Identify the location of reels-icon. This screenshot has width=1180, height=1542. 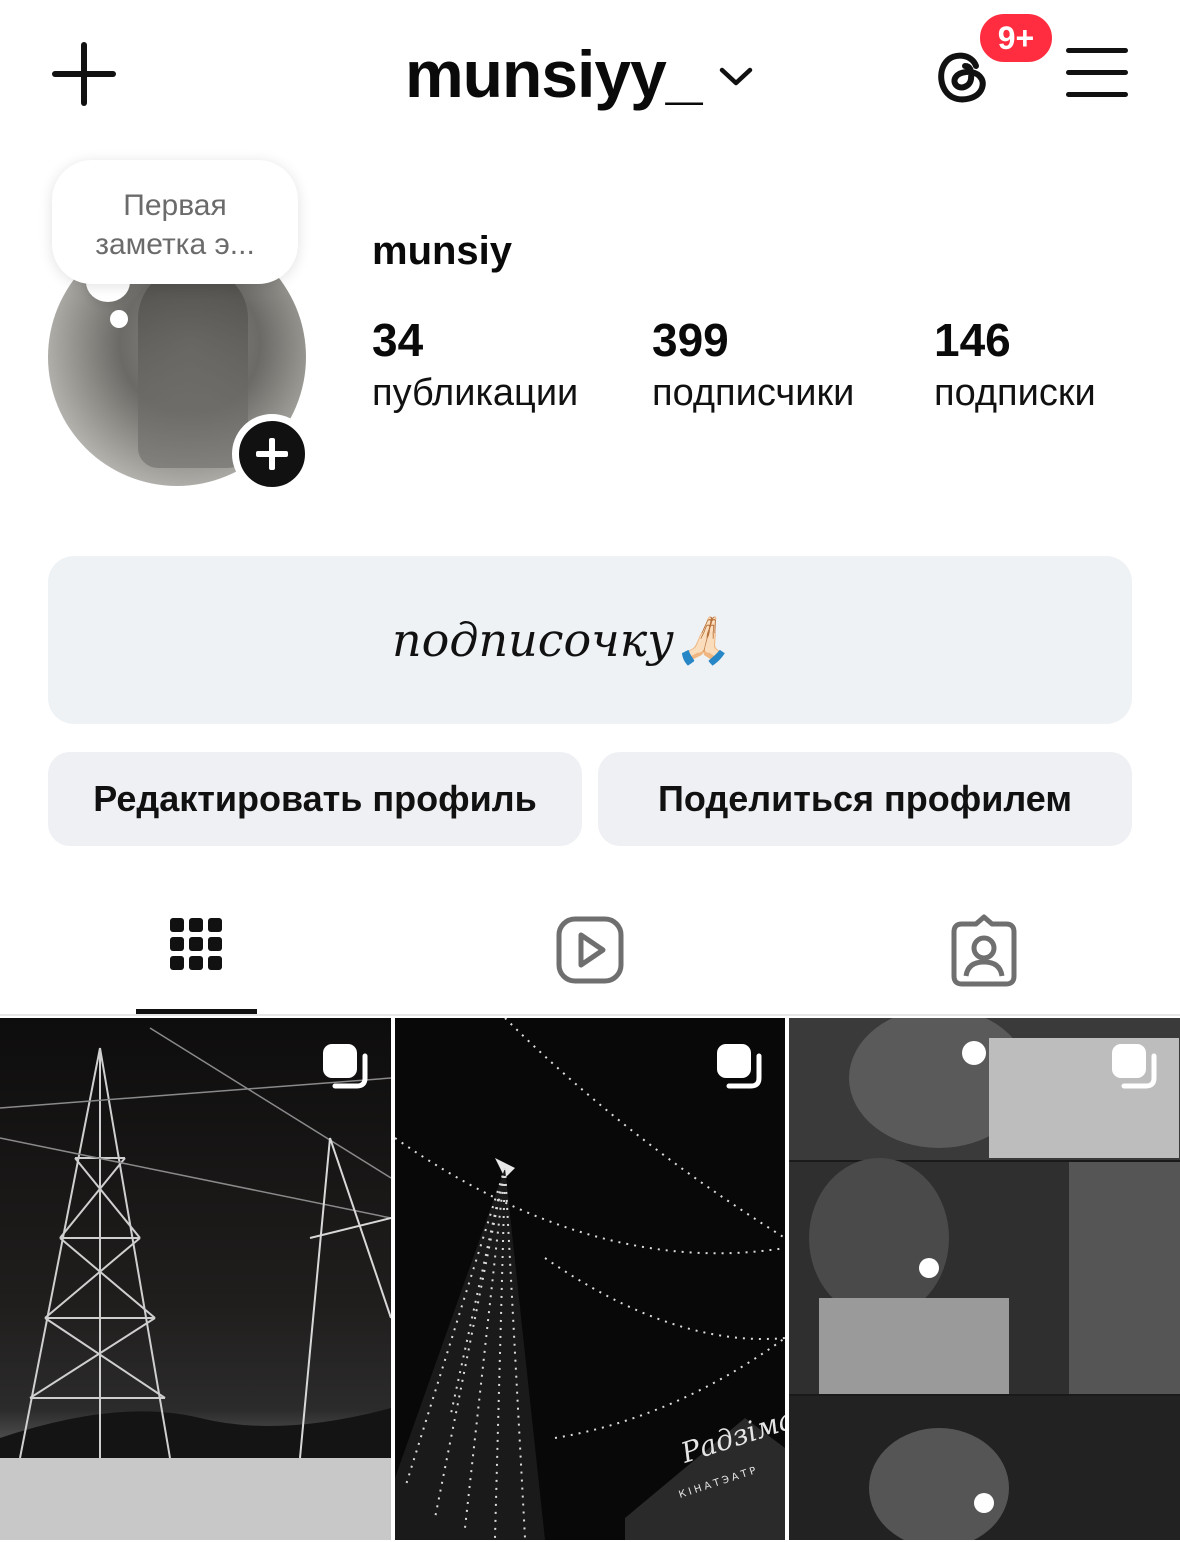
(590, 950).